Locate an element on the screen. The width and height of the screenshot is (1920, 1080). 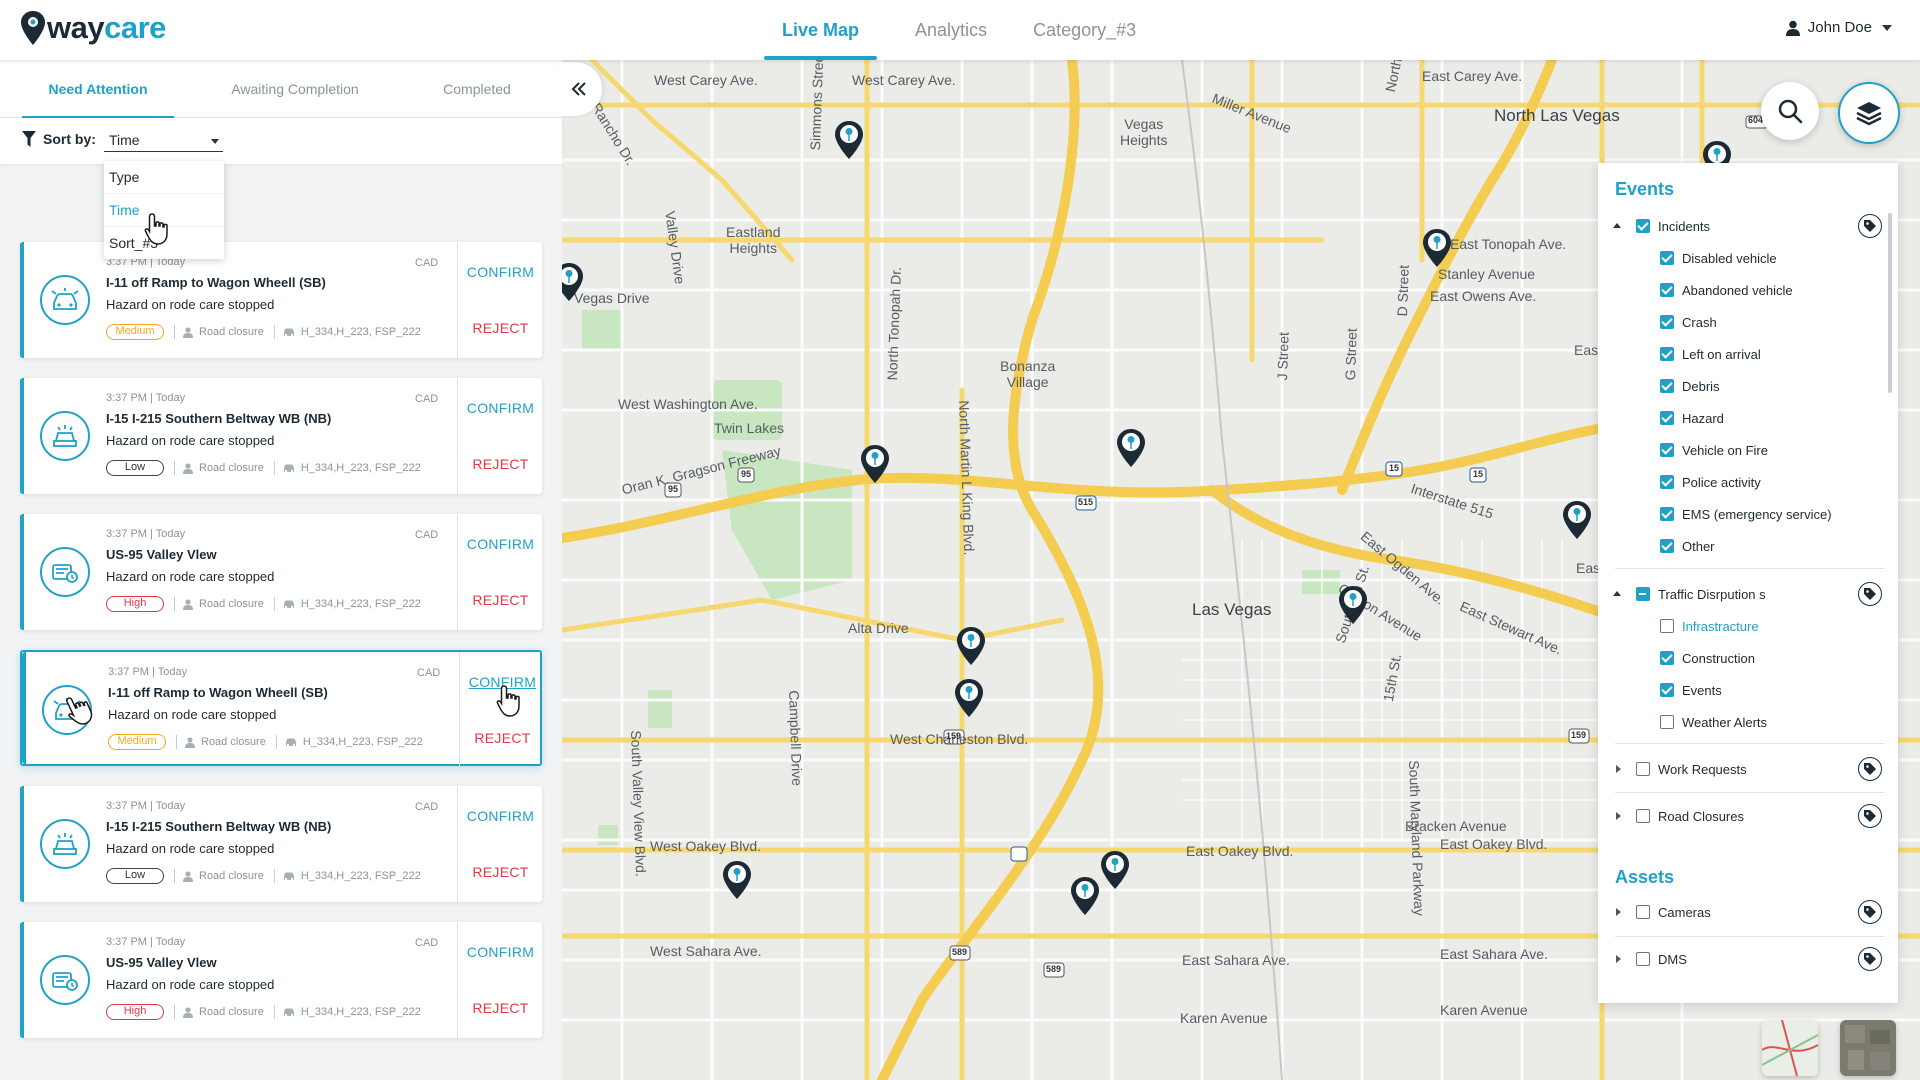
sort-option-type: Type is located at coordinates (164, 177).